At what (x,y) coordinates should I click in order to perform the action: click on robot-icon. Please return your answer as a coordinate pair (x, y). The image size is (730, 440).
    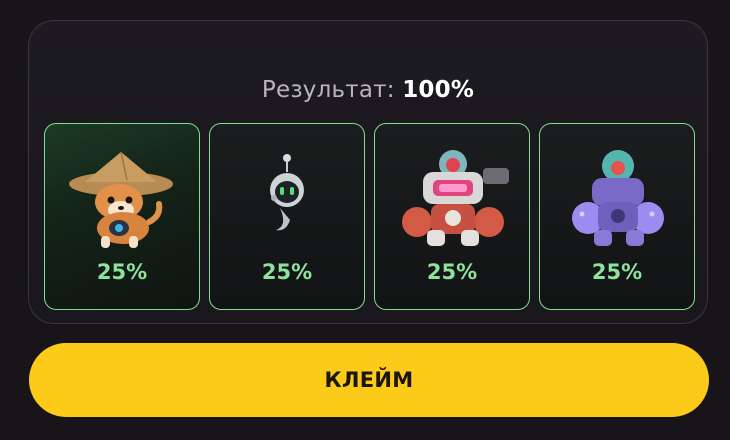
    Looking at the image, I should click on (287, 192).